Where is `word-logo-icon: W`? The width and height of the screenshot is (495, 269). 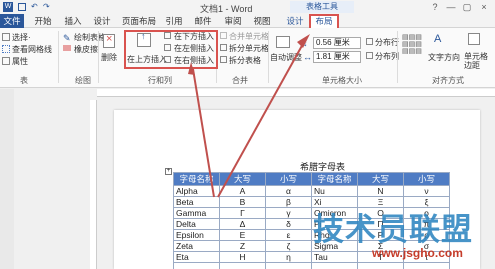 word-logo-icon: W is located at coordinates (8, 7).